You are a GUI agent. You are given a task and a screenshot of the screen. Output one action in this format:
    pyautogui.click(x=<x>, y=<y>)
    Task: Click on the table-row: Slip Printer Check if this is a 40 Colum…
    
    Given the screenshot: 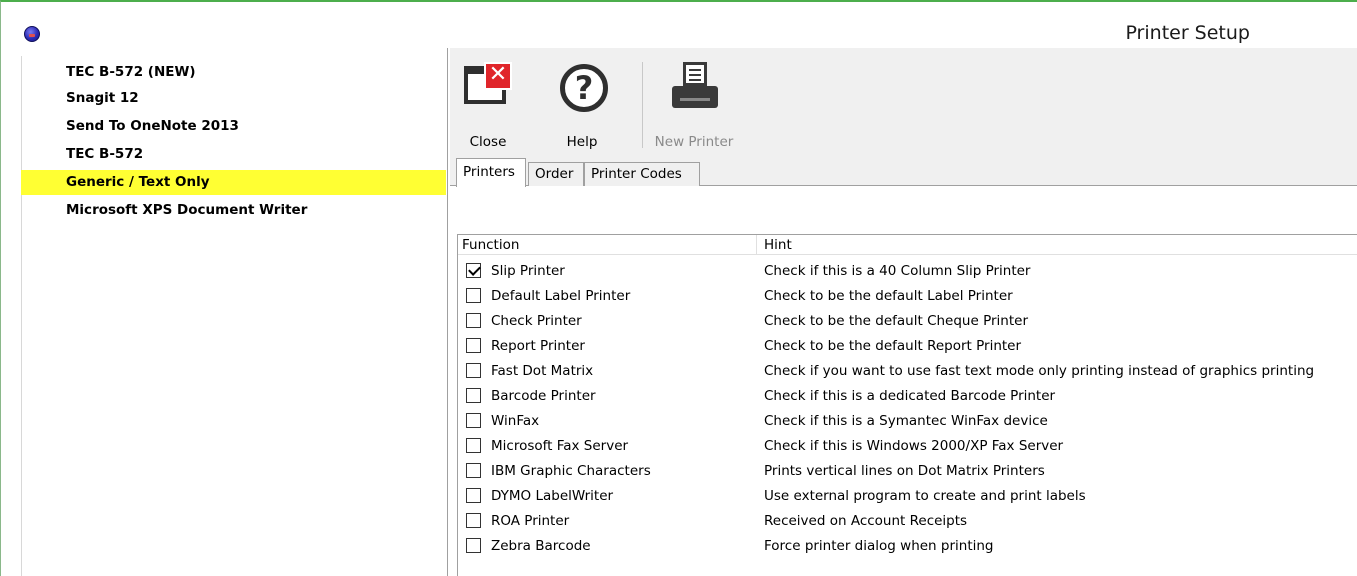 What is the action you would take?
    pyautogui.click(x=907, y=271)
    